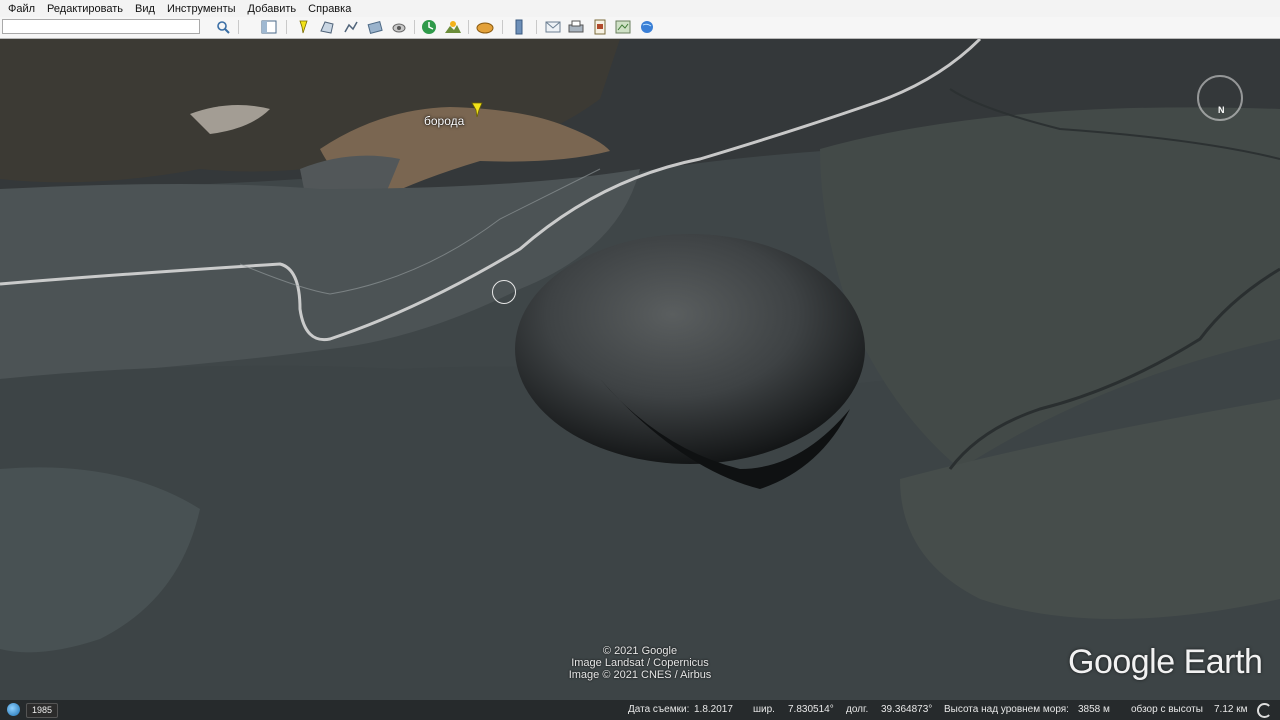 The width and height of the screenshot is (1280, 720). I want to click on toolbar, so click(640, 28).